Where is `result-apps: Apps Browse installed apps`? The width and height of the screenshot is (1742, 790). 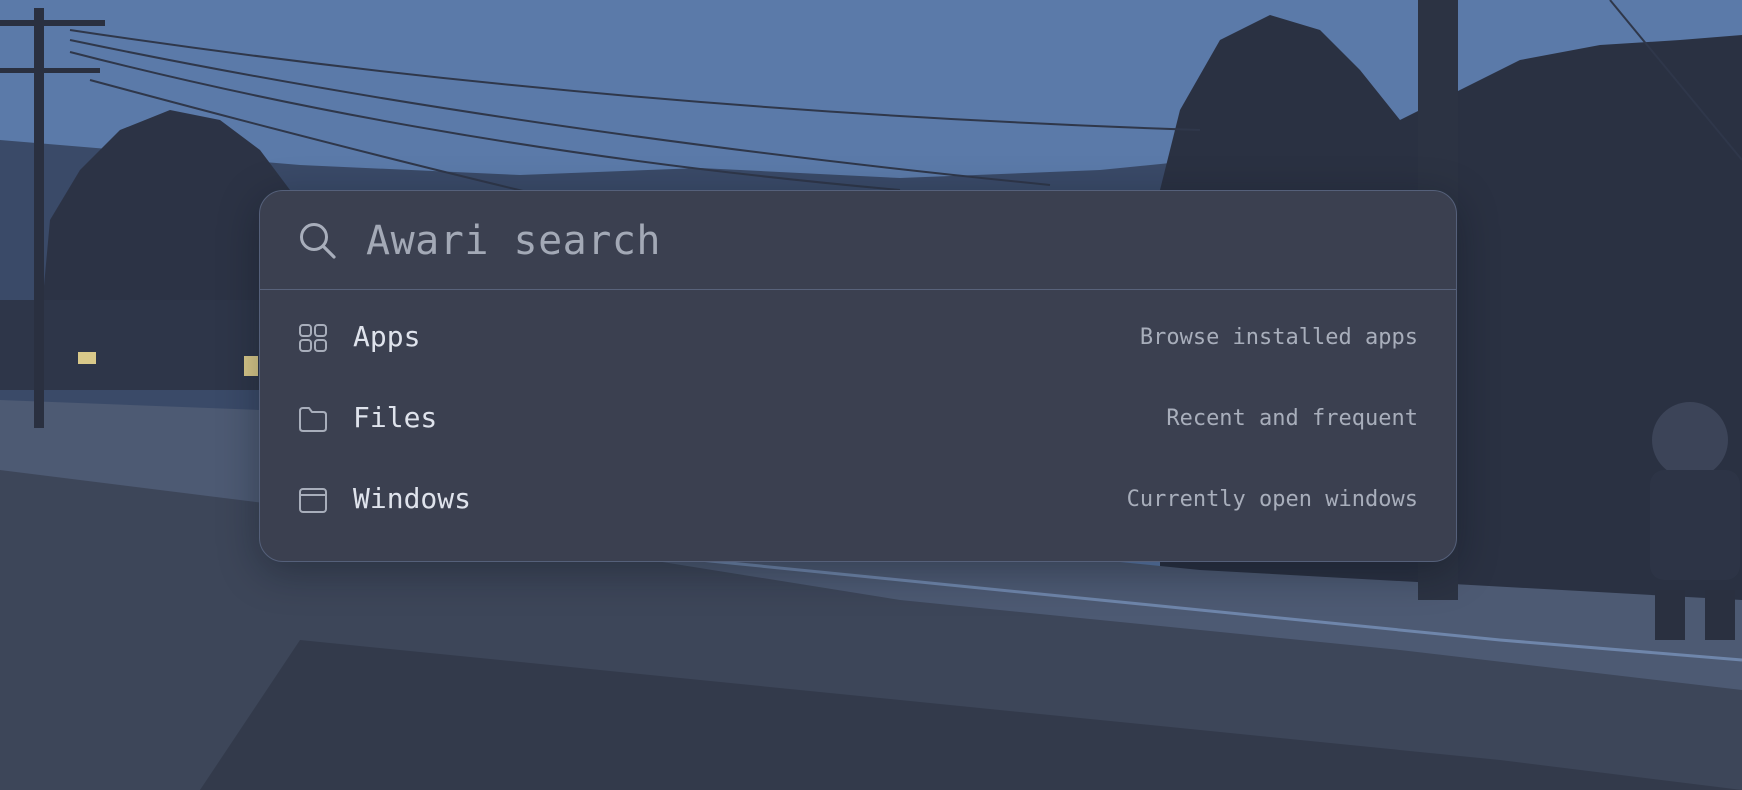
result-apps: Apps Browse installed apps is located at coordinates (858, 338).